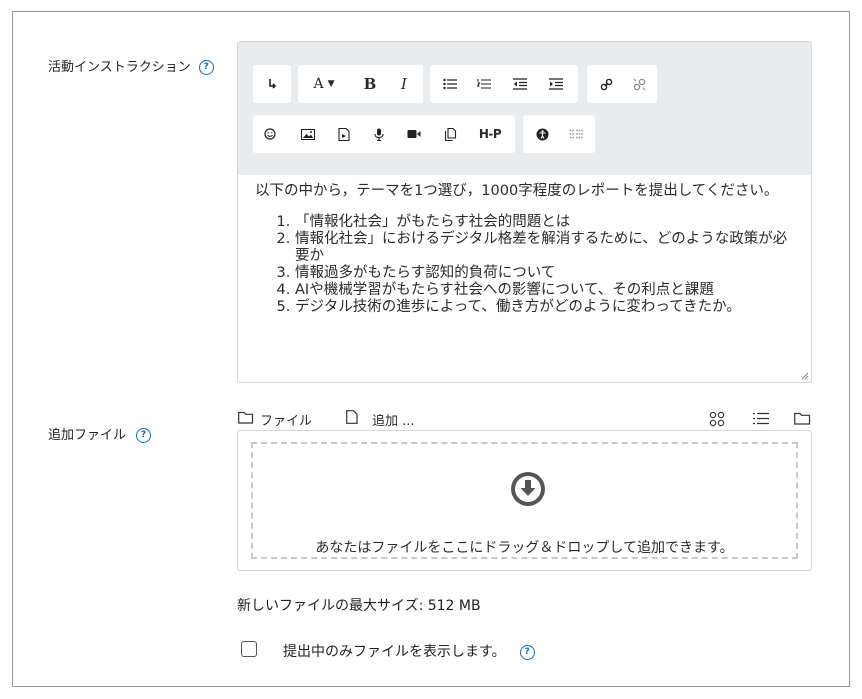  I want to click on bold-icon: B, so click(370, 84).